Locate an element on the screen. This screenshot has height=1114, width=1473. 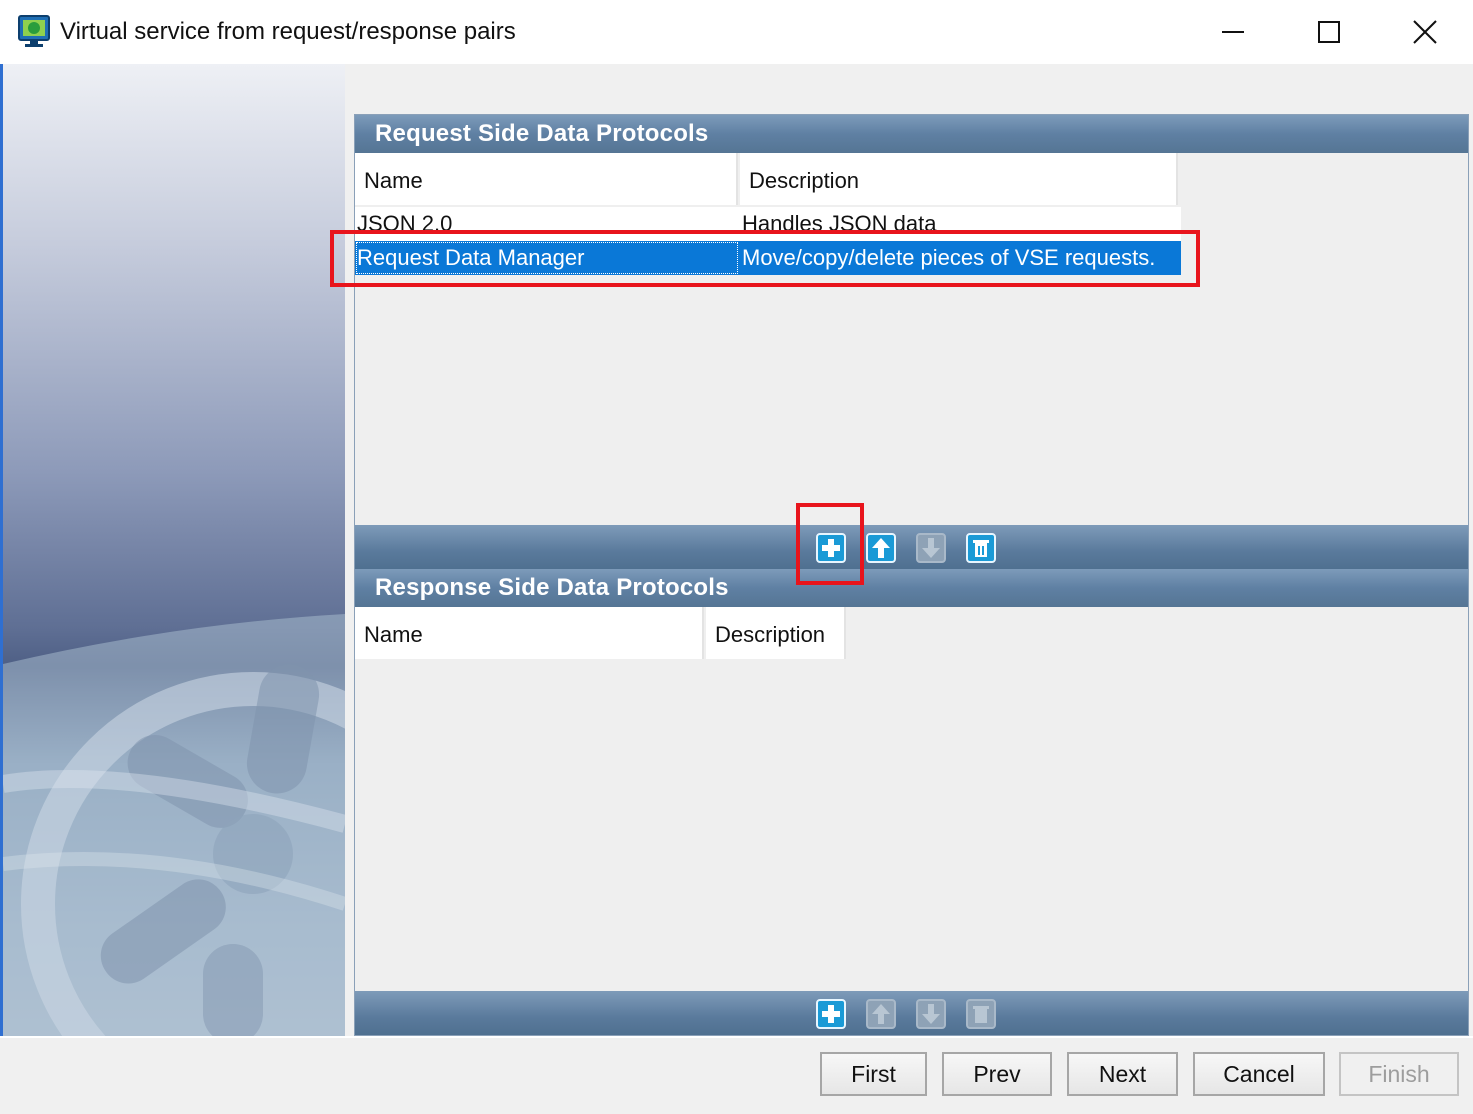
table-row: JSON 2.0 Handles JSON data is located at coordinates (768, 224).